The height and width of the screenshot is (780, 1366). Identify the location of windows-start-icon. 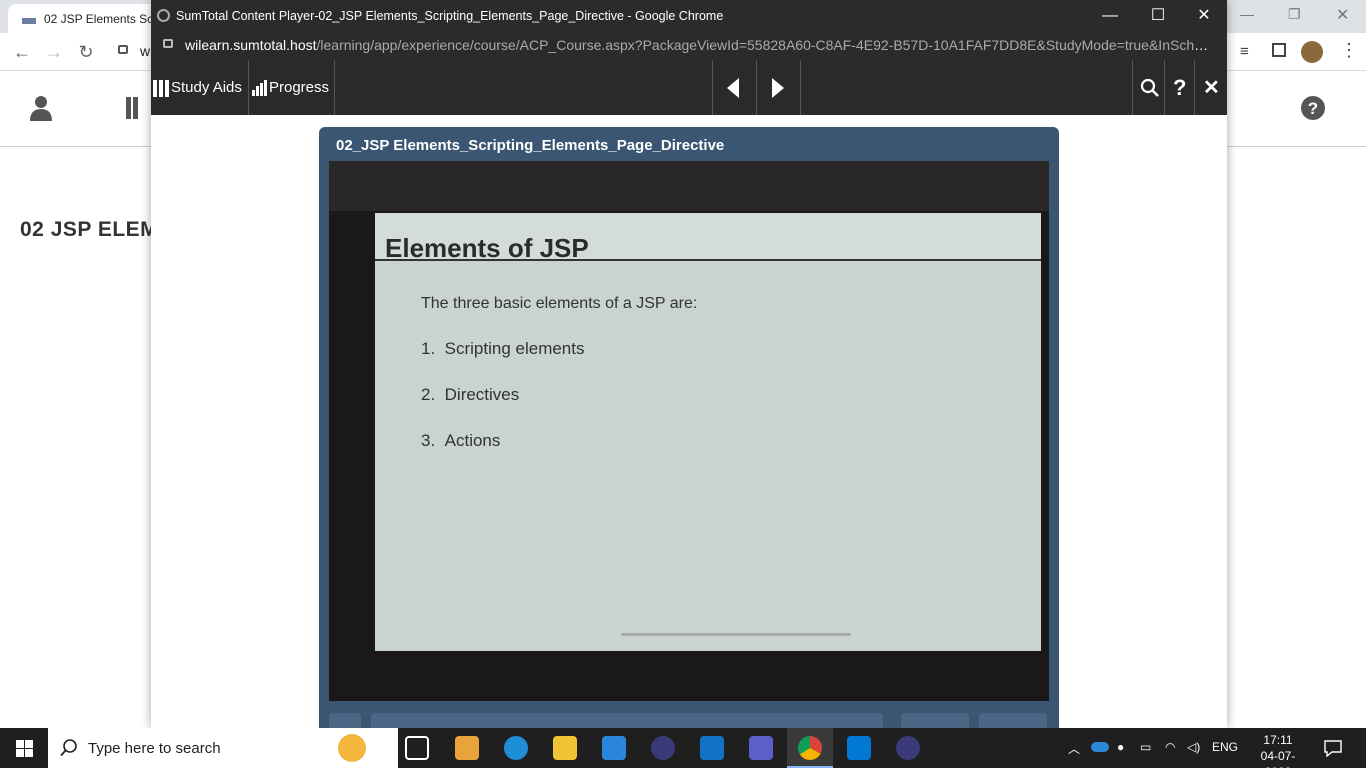
(24, 748).